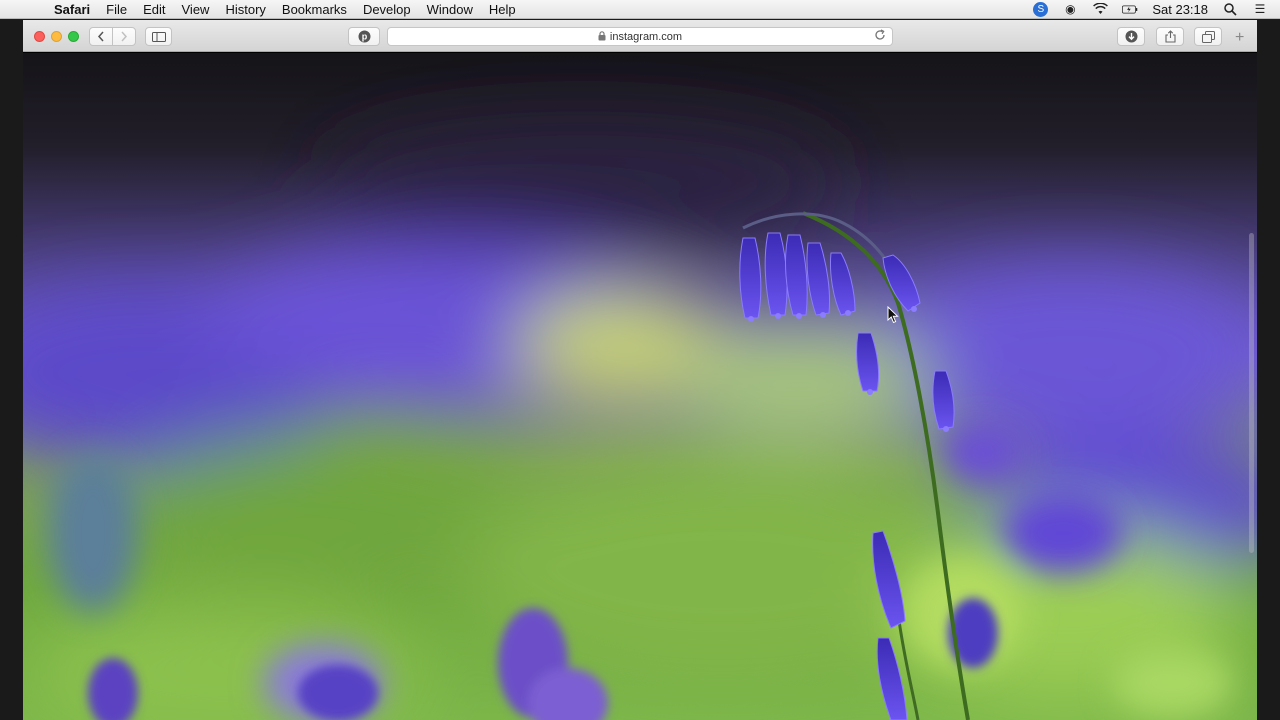  Describe the element at coordinates (1230, 9) in the screenshot. I see `spotlight-icon` at that location.